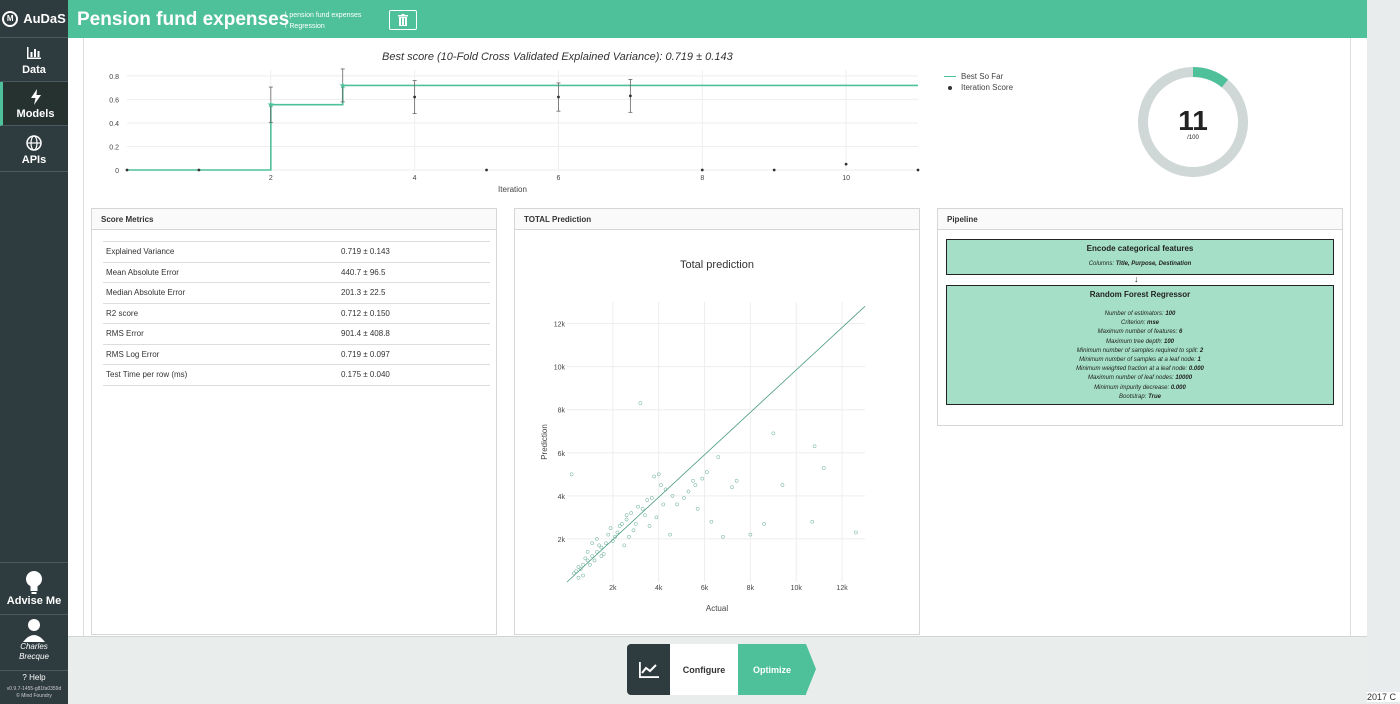 This screenshot has height=704, width=1400. I want to click on app-logo: M AuDaS, so click(34, 19).